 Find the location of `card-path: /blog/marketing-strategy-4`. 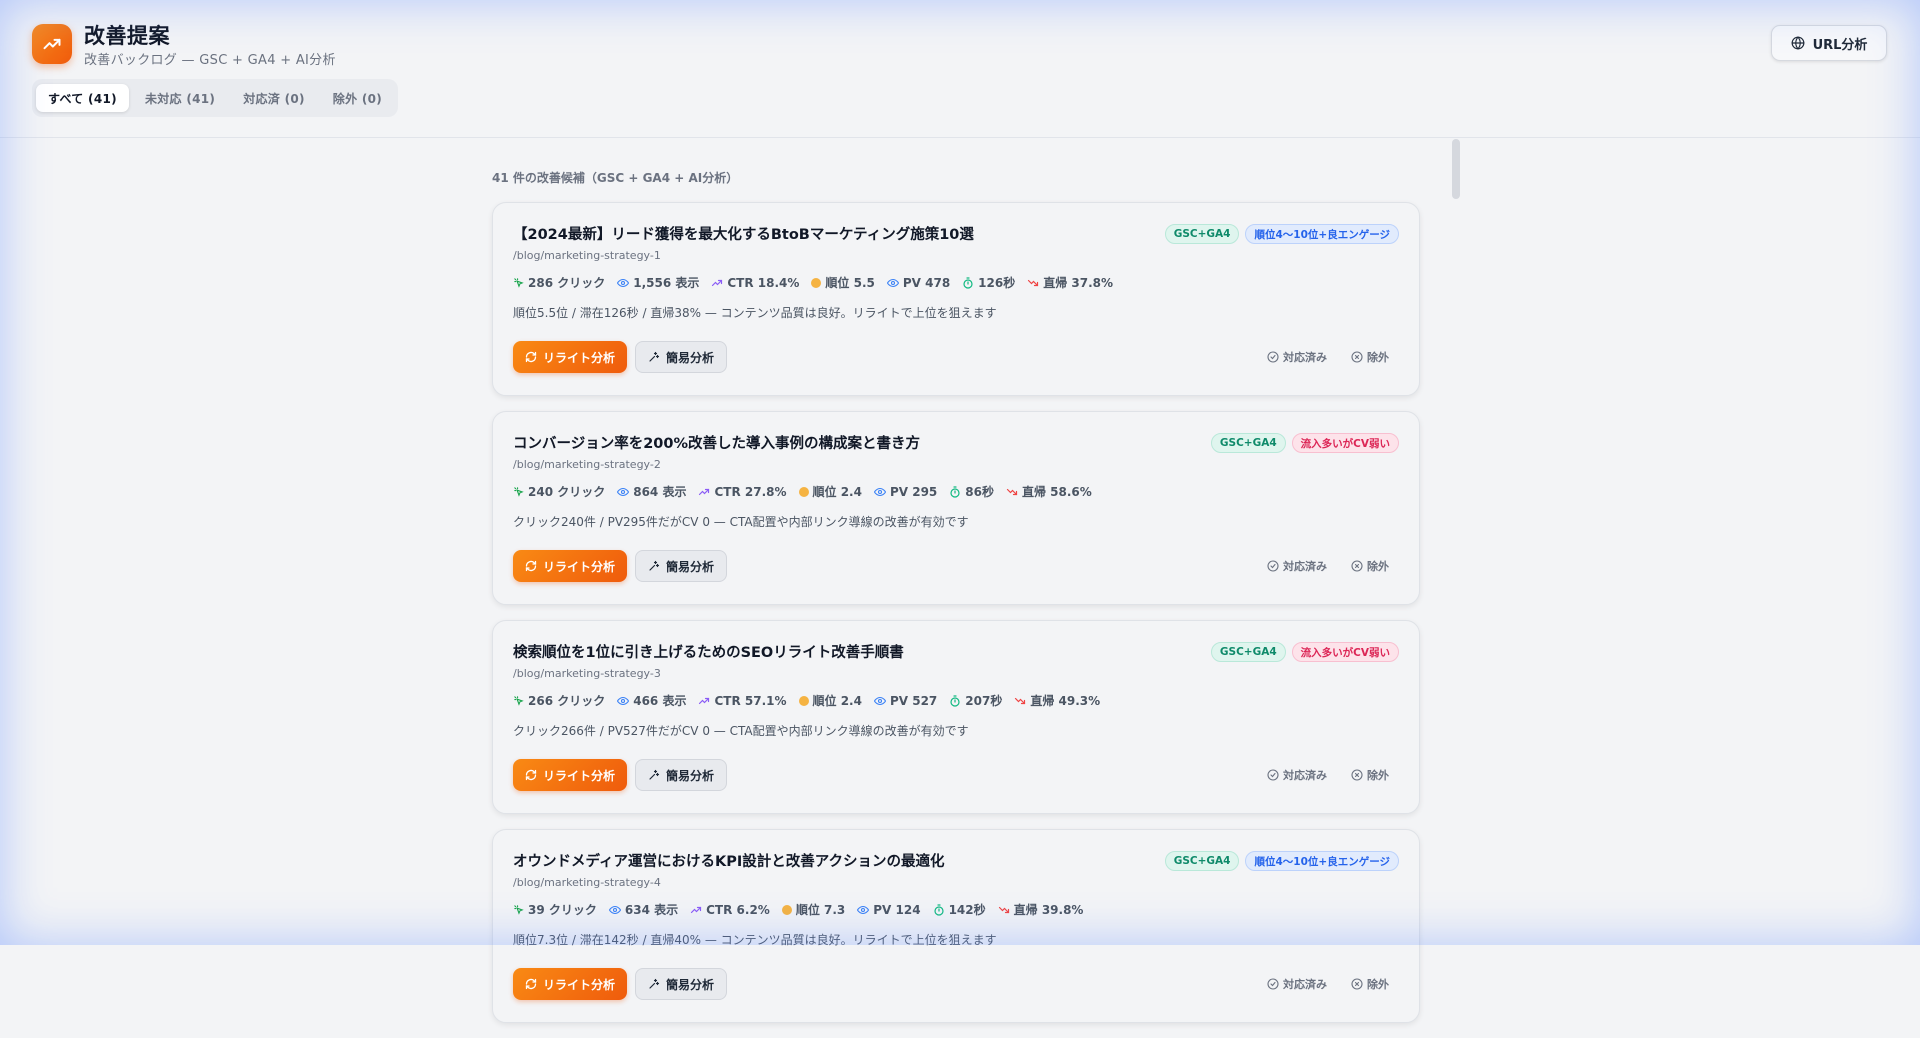

card-path: /blog/marketing-strategy-4 is located at coordinates (587, 882).